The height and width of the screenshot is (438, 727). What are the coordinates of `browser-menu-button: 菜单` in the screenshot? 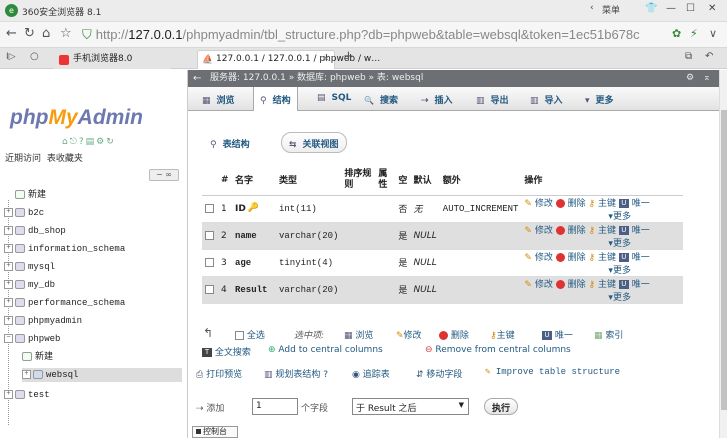 It's located at (611, 9).